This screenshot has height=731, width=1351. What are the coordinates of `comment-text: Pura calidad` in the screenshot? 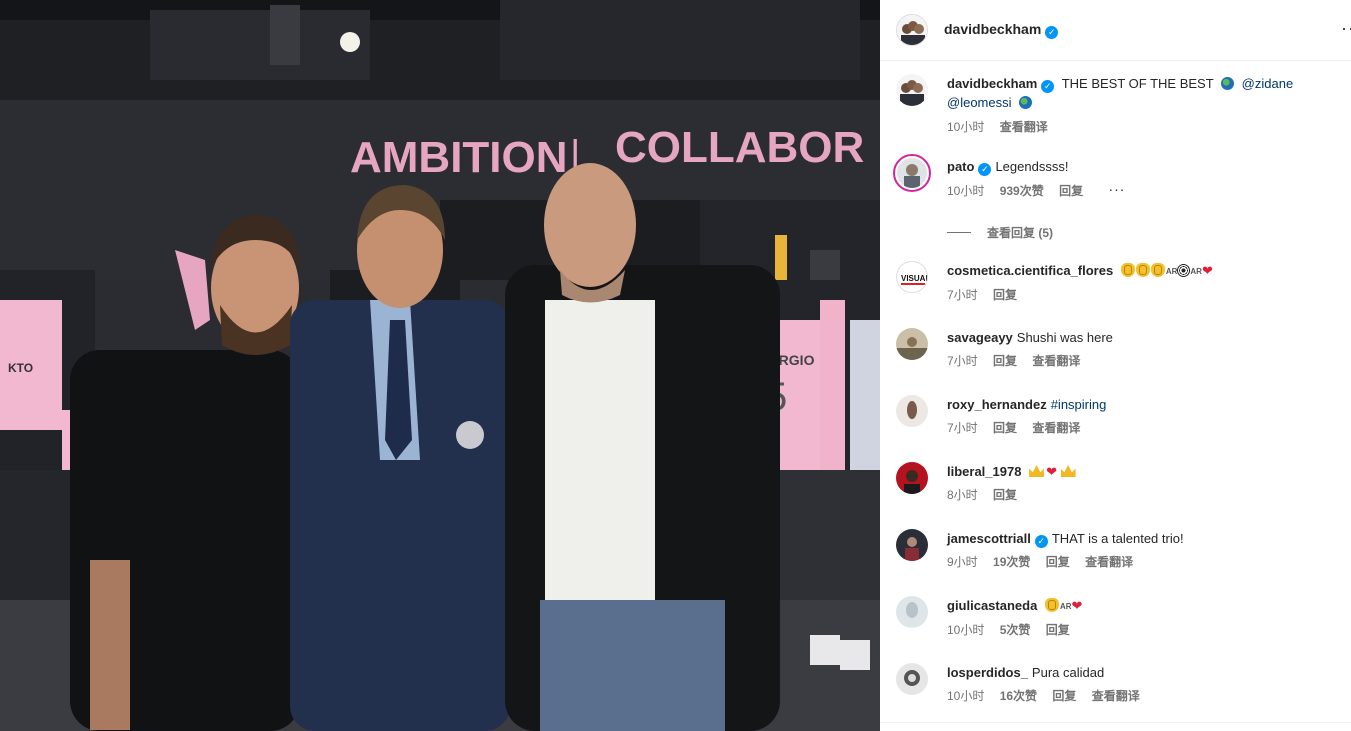 It's located at (1068, 672).